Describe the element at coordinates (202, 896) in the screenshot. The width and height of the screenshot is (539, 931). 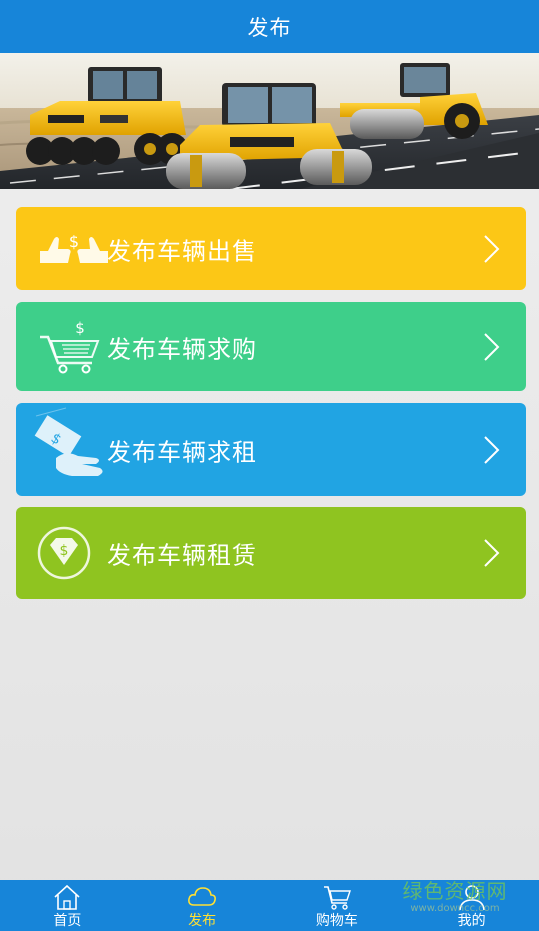
I see `cloud-icon` at that location.